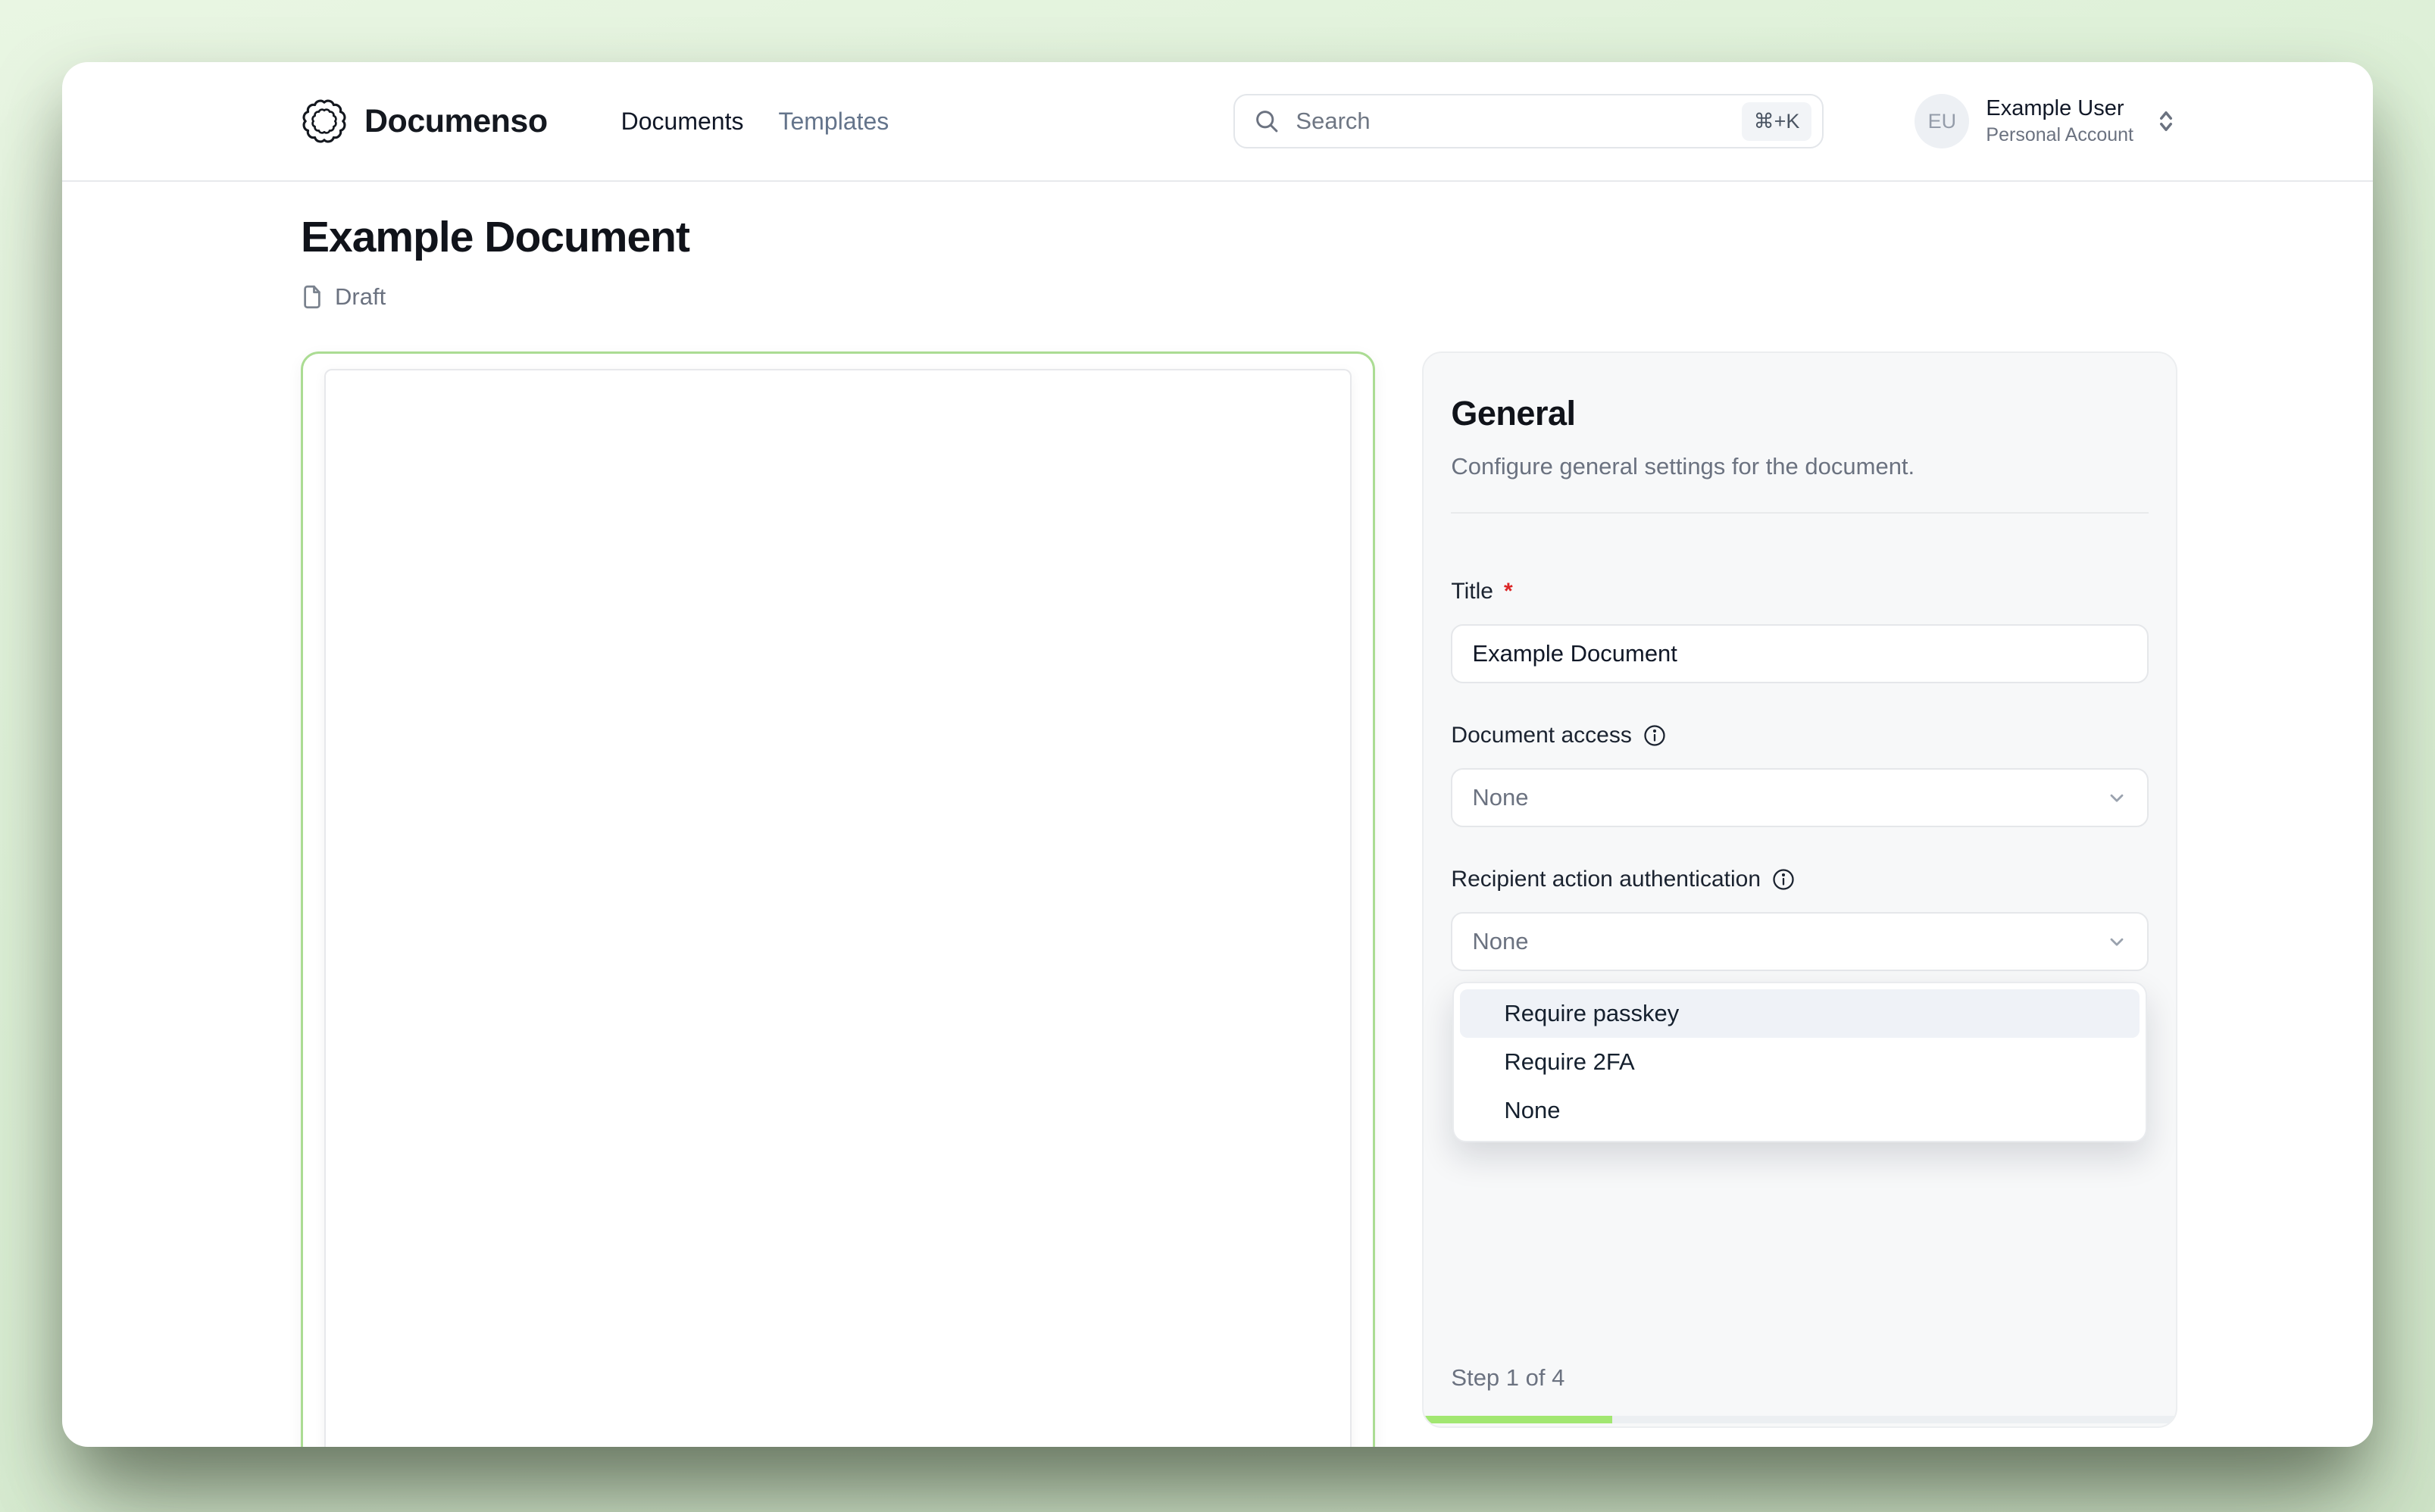 The width and height of the screenshot is (2435, 1512). Describe the element at coordinates (1800, 879) in the screenshot. I see `recipient-auth-label: Recipient action authentication` at that location.